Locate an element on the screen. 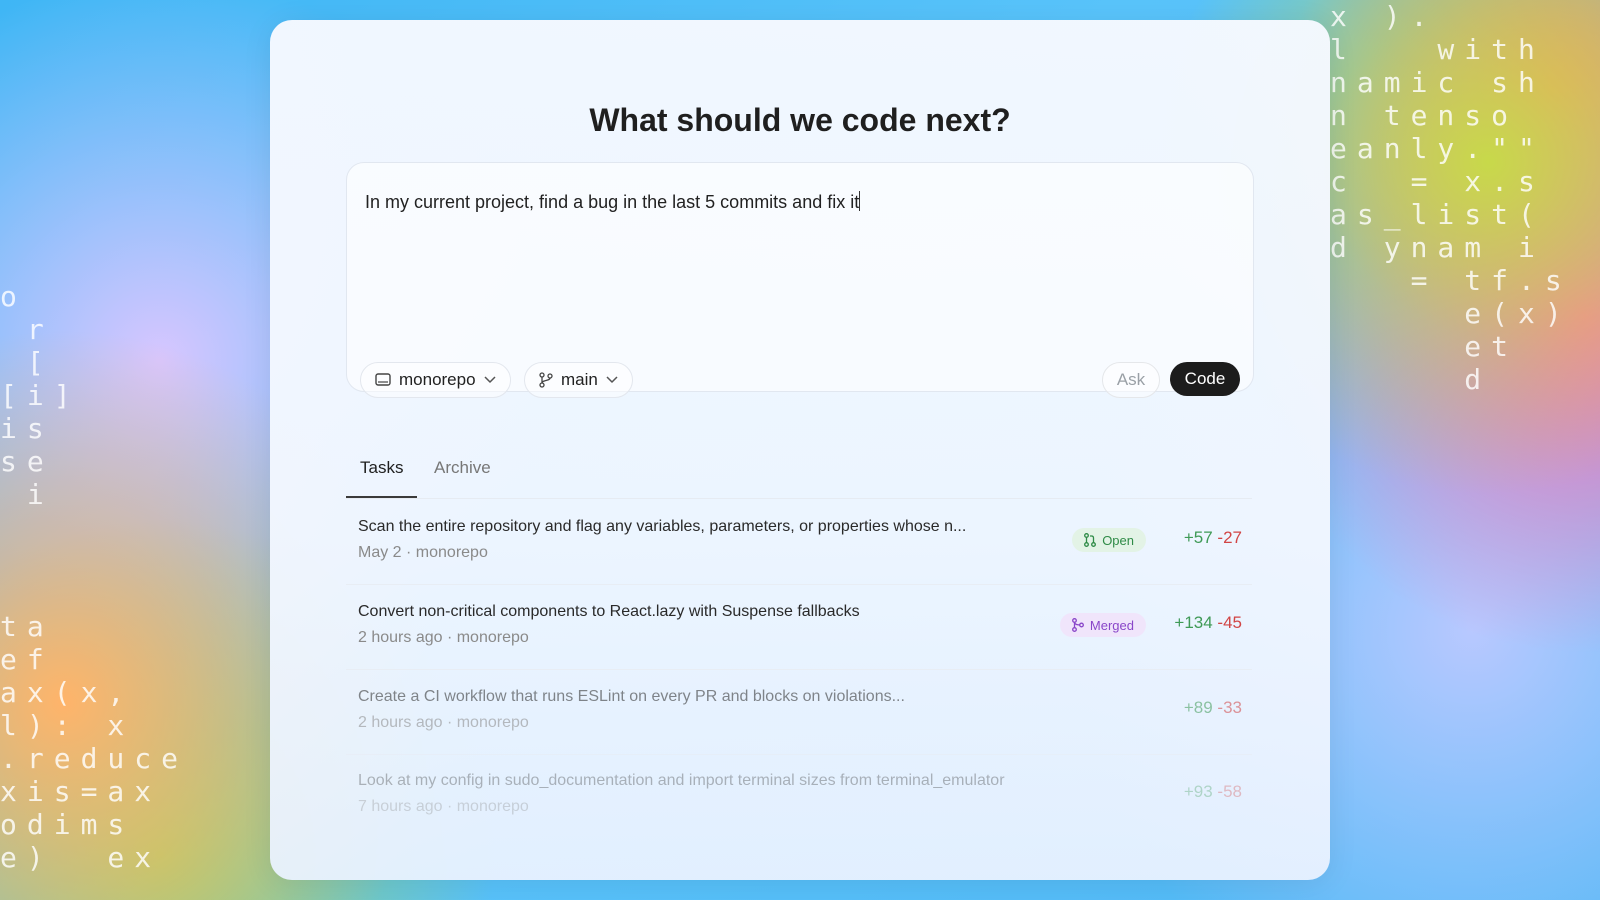 This screenshot has width=1600, height=900. branch-name: main is located at coordinates (579, 379).